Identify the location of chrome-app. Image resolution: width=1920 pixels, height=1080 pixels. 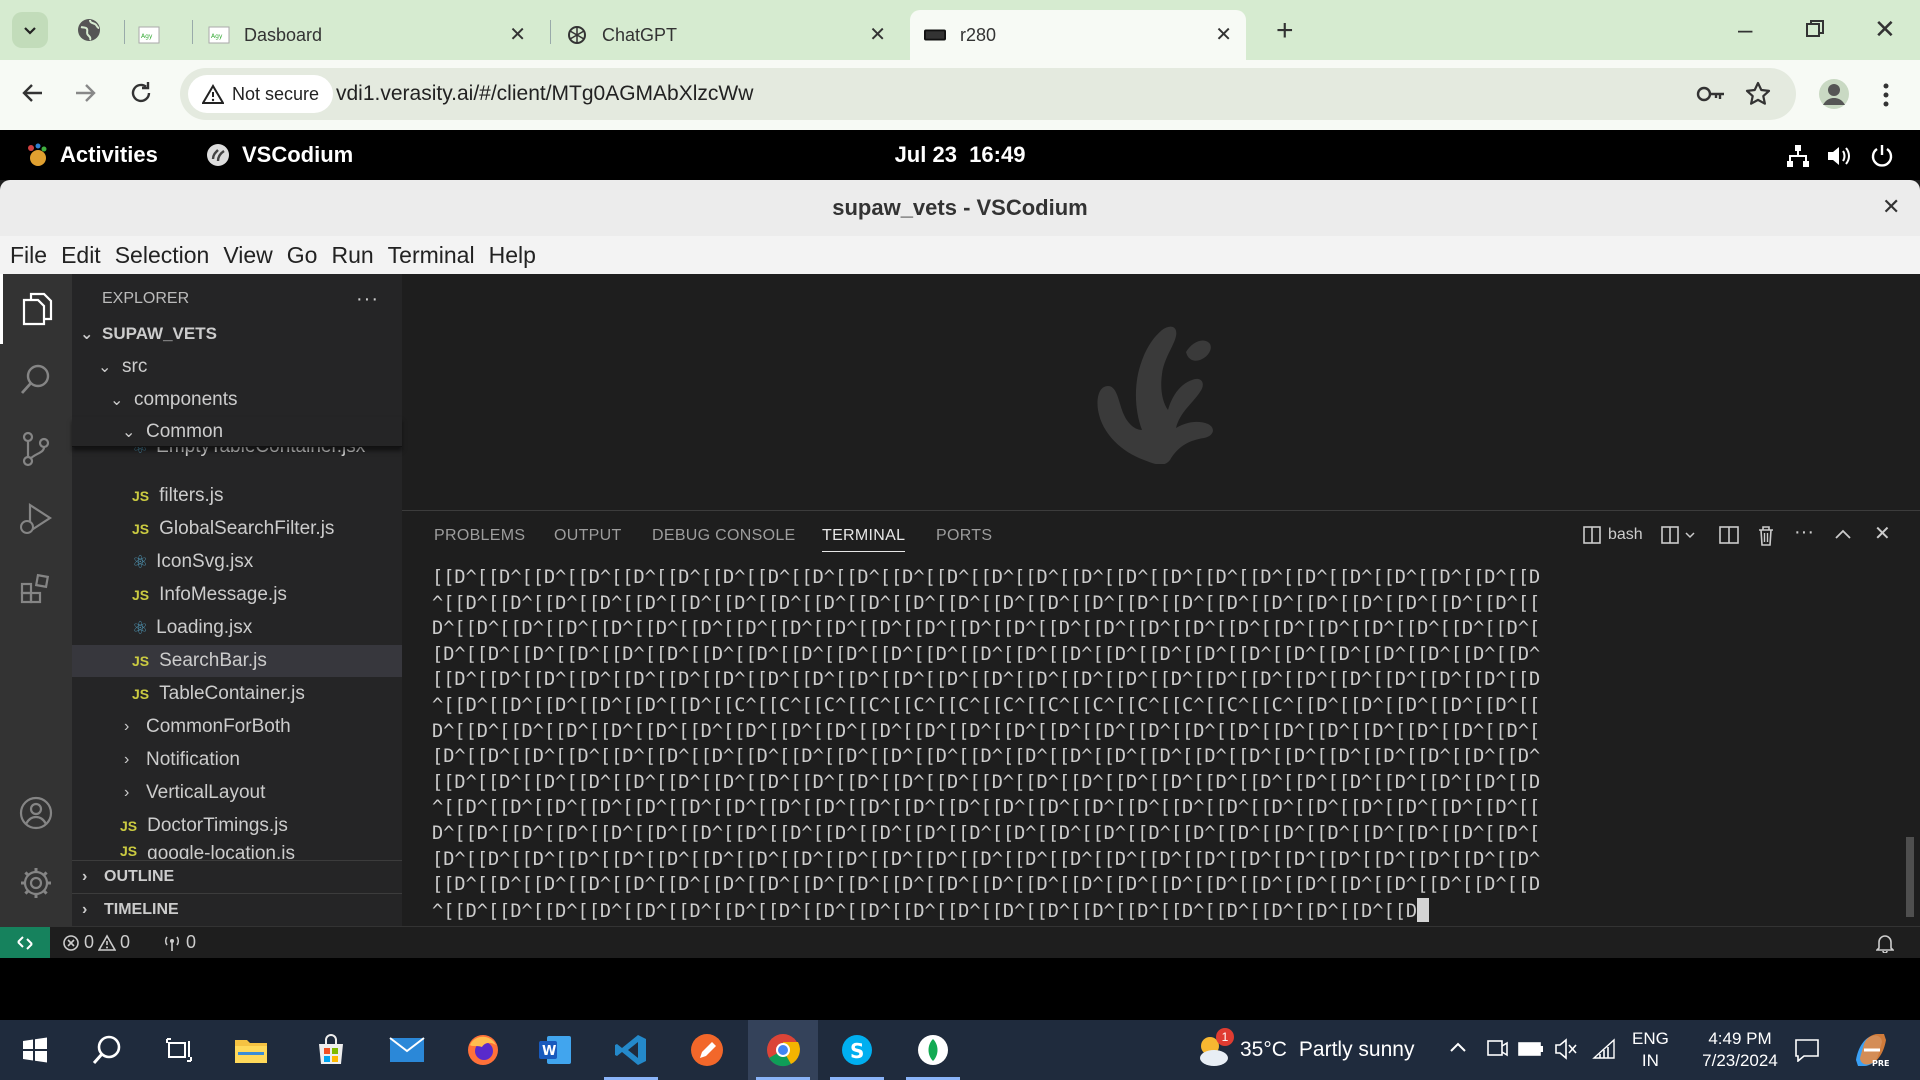
(783, 1050).